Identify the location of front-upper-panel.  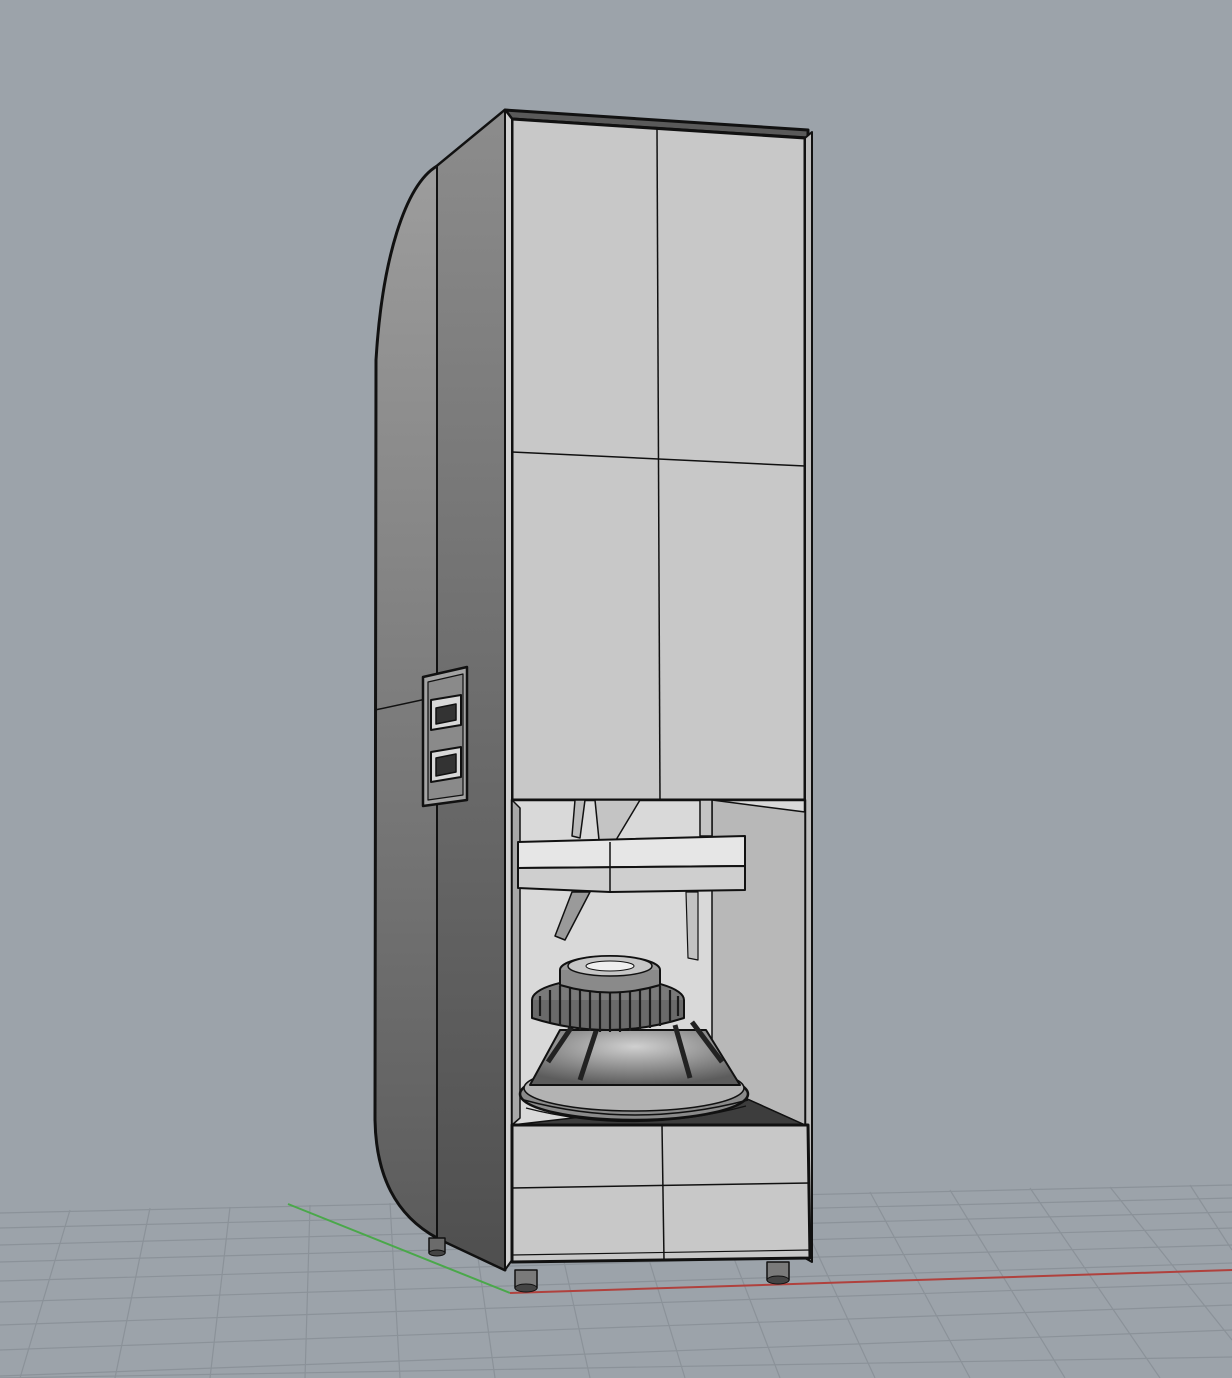
(658, 459).